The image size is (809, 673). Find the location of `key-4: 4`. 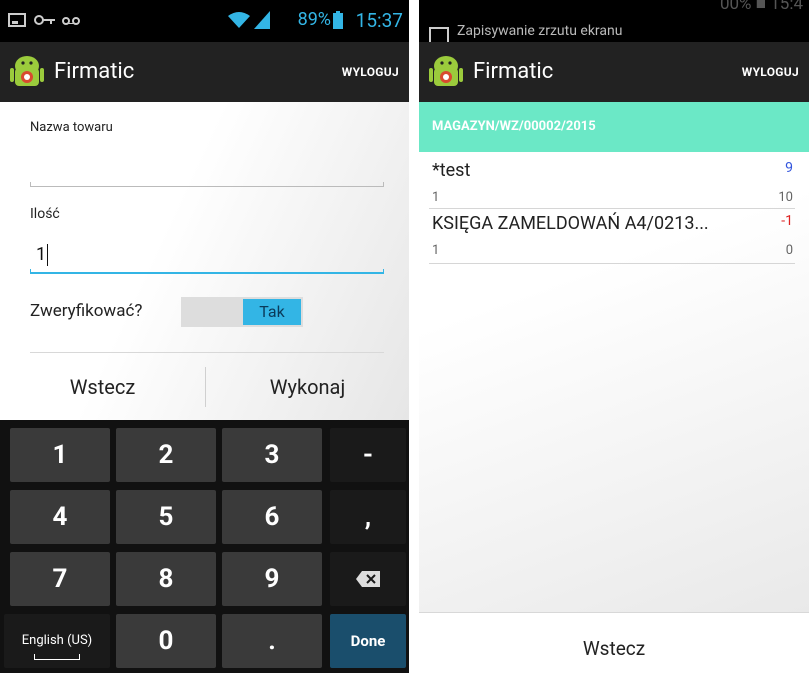

key-4: 4 is located at coordinates (60, 517).